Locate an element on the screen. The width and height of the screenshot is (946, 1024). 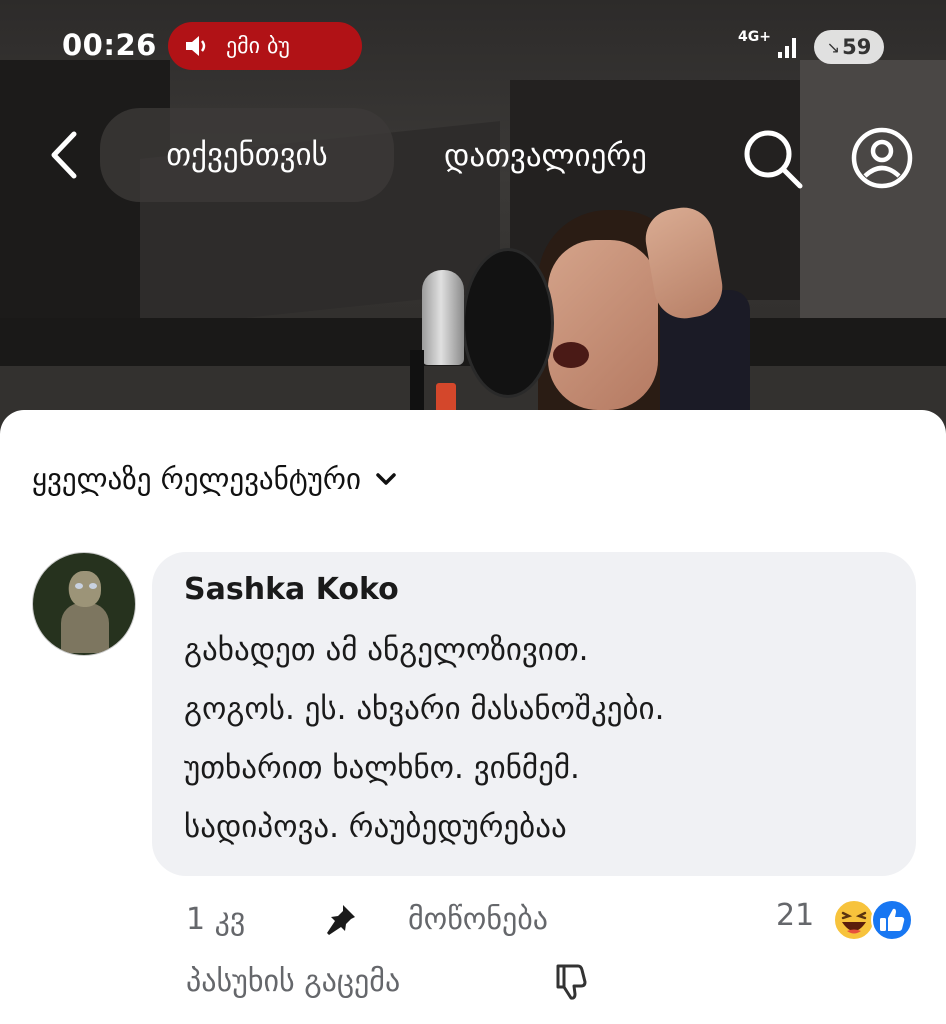
tab-explore: დათვალიერე is located at coordinates (584, 156).